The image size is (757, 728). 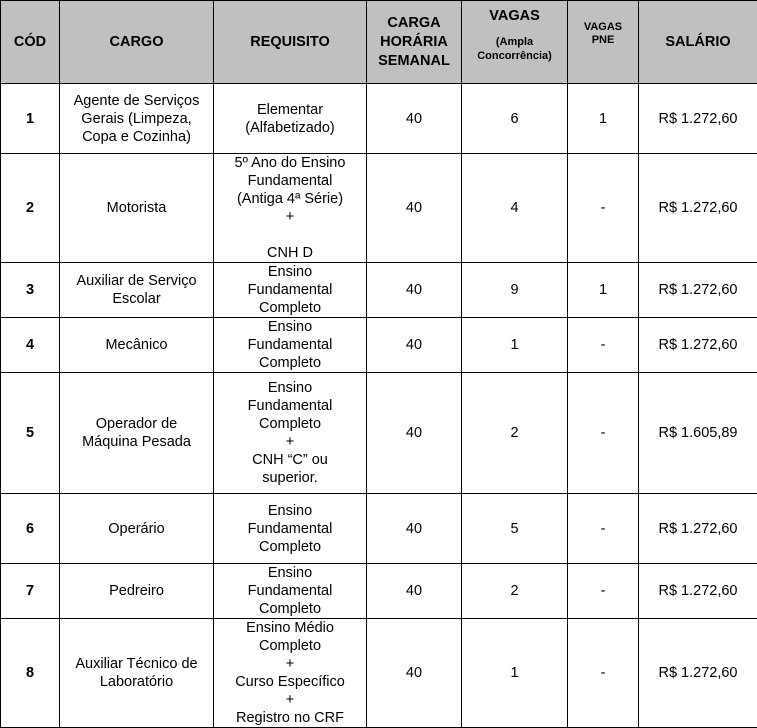 What do you see at coordinates (698, 42) in the screenshot?
I see `header-salario: SALÁRIO` at bounding box center [698, 42].